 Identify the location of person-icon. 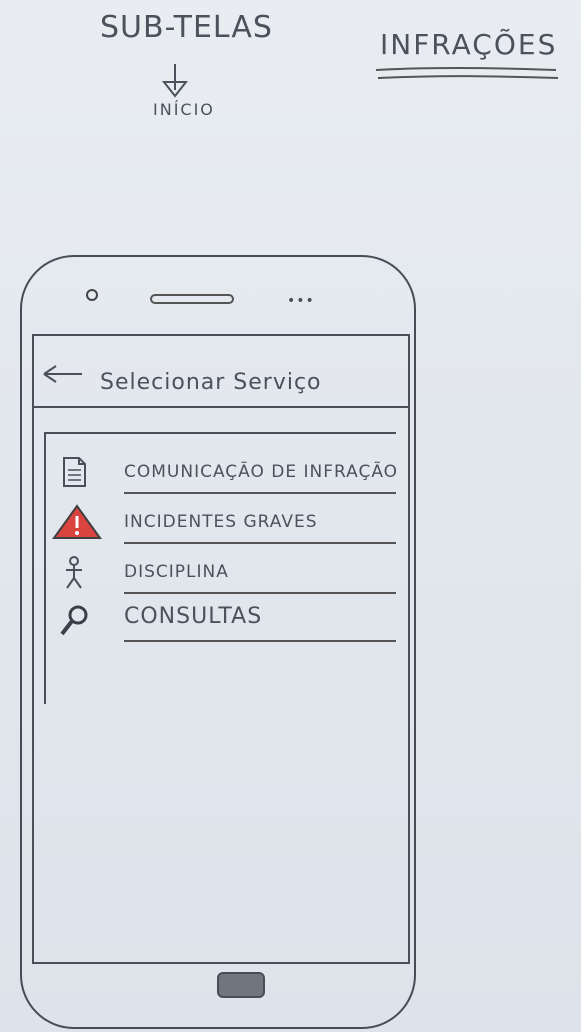
(74, 572).